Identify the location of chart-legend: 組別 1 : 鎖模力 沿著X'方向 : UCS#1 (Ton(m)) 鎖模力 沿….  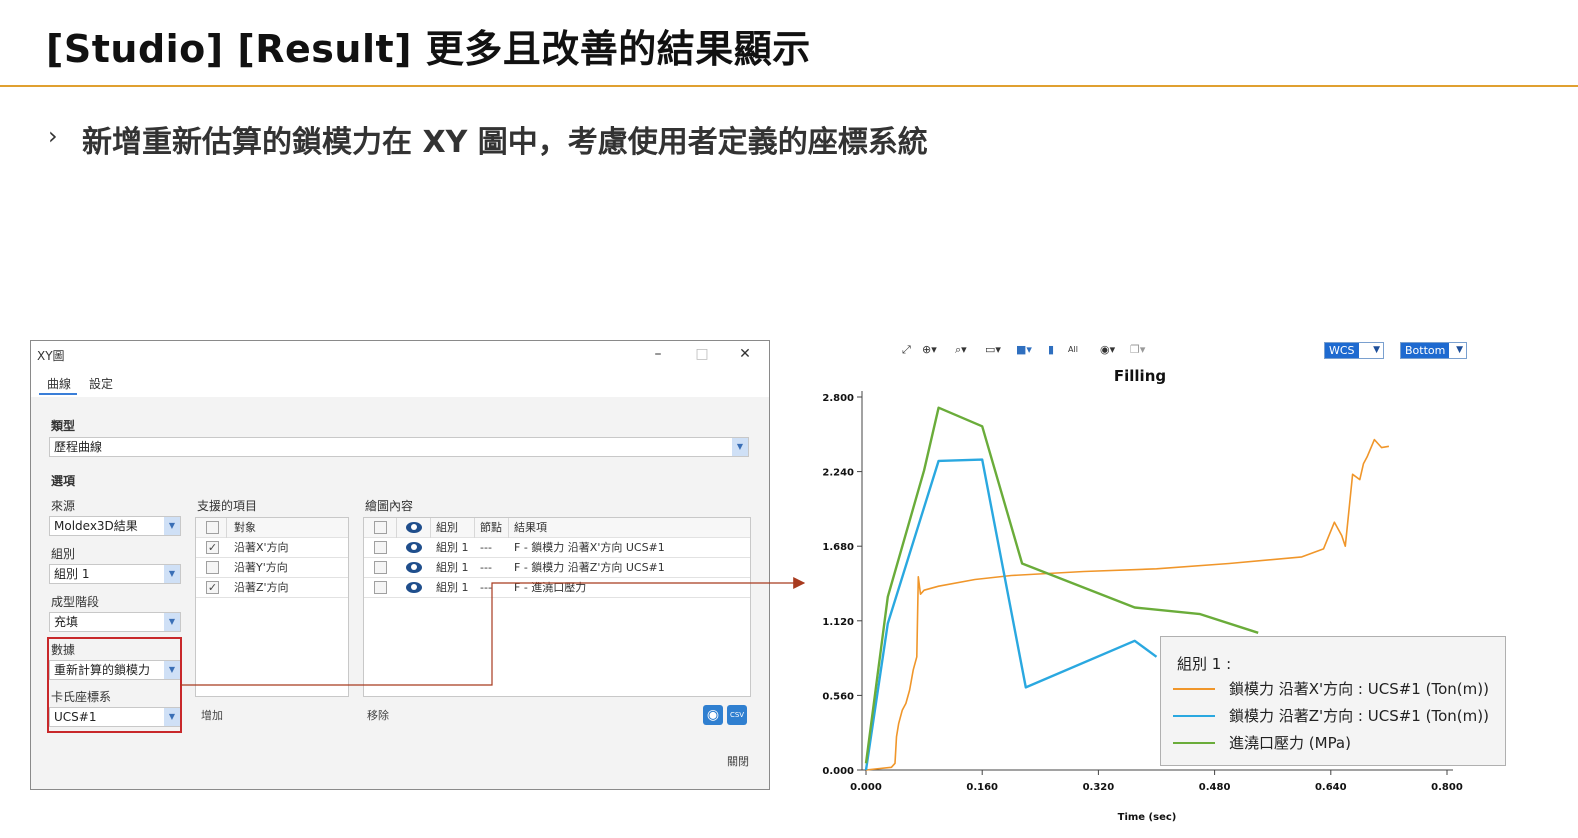
(1333, 701).